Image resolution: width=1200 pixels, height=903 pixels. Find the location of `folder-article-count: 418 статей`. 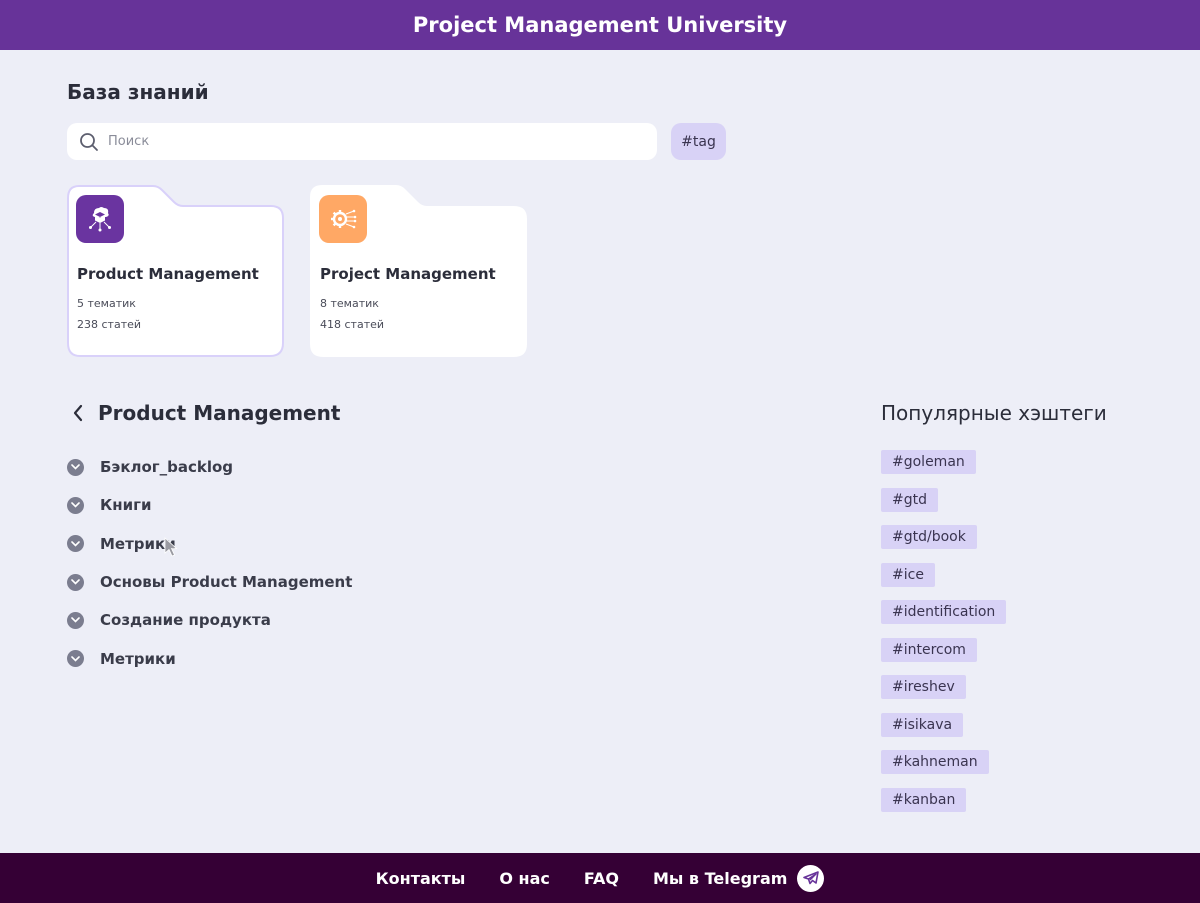

folder-article-count: 418 статей is located at coordinates (352, 324).